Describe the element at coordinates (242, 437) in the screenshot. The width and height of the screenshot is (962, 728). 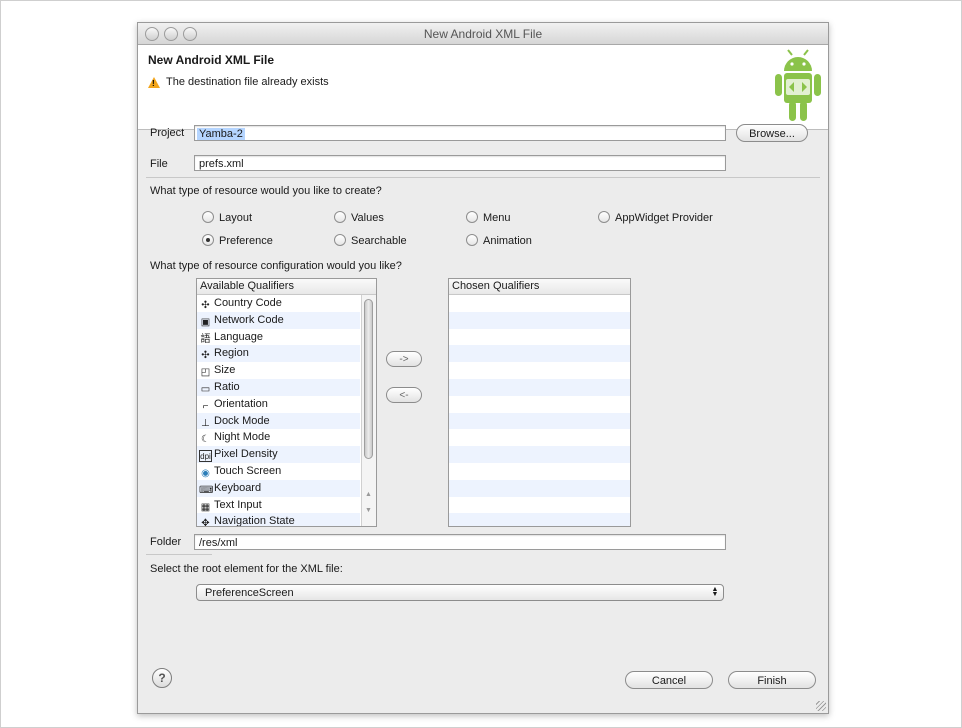
I see `qualifier-label: Night Mode` at that location.